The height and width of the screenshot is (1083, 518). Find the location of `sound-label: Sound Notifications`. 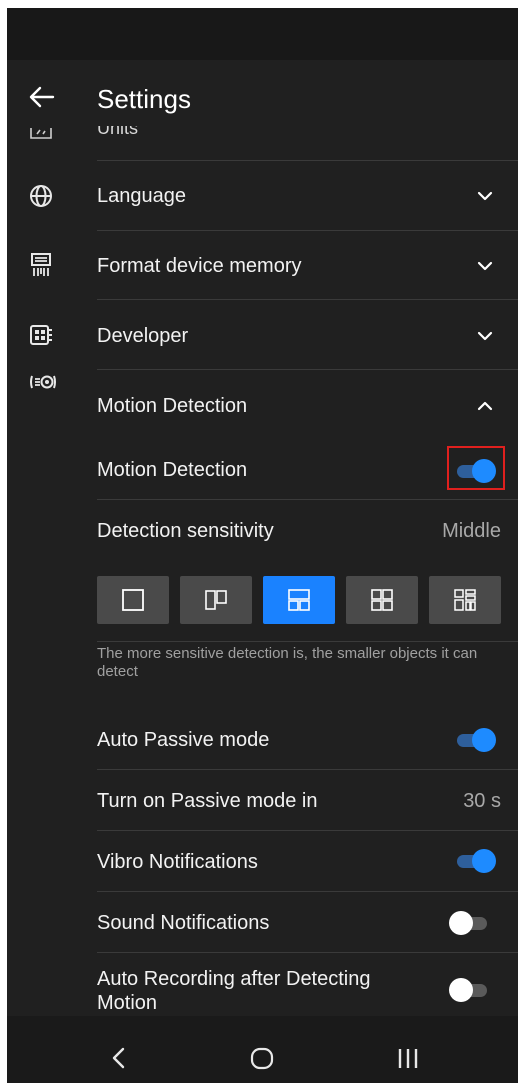

sound-label: Sound Notifications is located at coordinates (183, 923).